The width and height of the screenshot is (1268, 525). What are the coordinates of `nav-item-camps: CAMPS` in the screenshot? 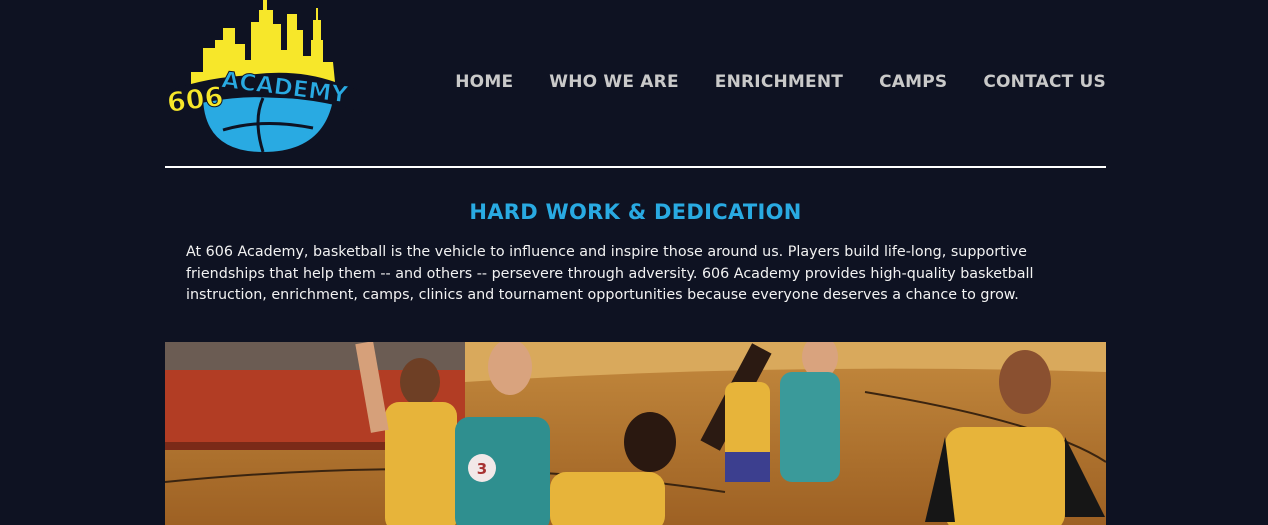 It's located at (913, 82).